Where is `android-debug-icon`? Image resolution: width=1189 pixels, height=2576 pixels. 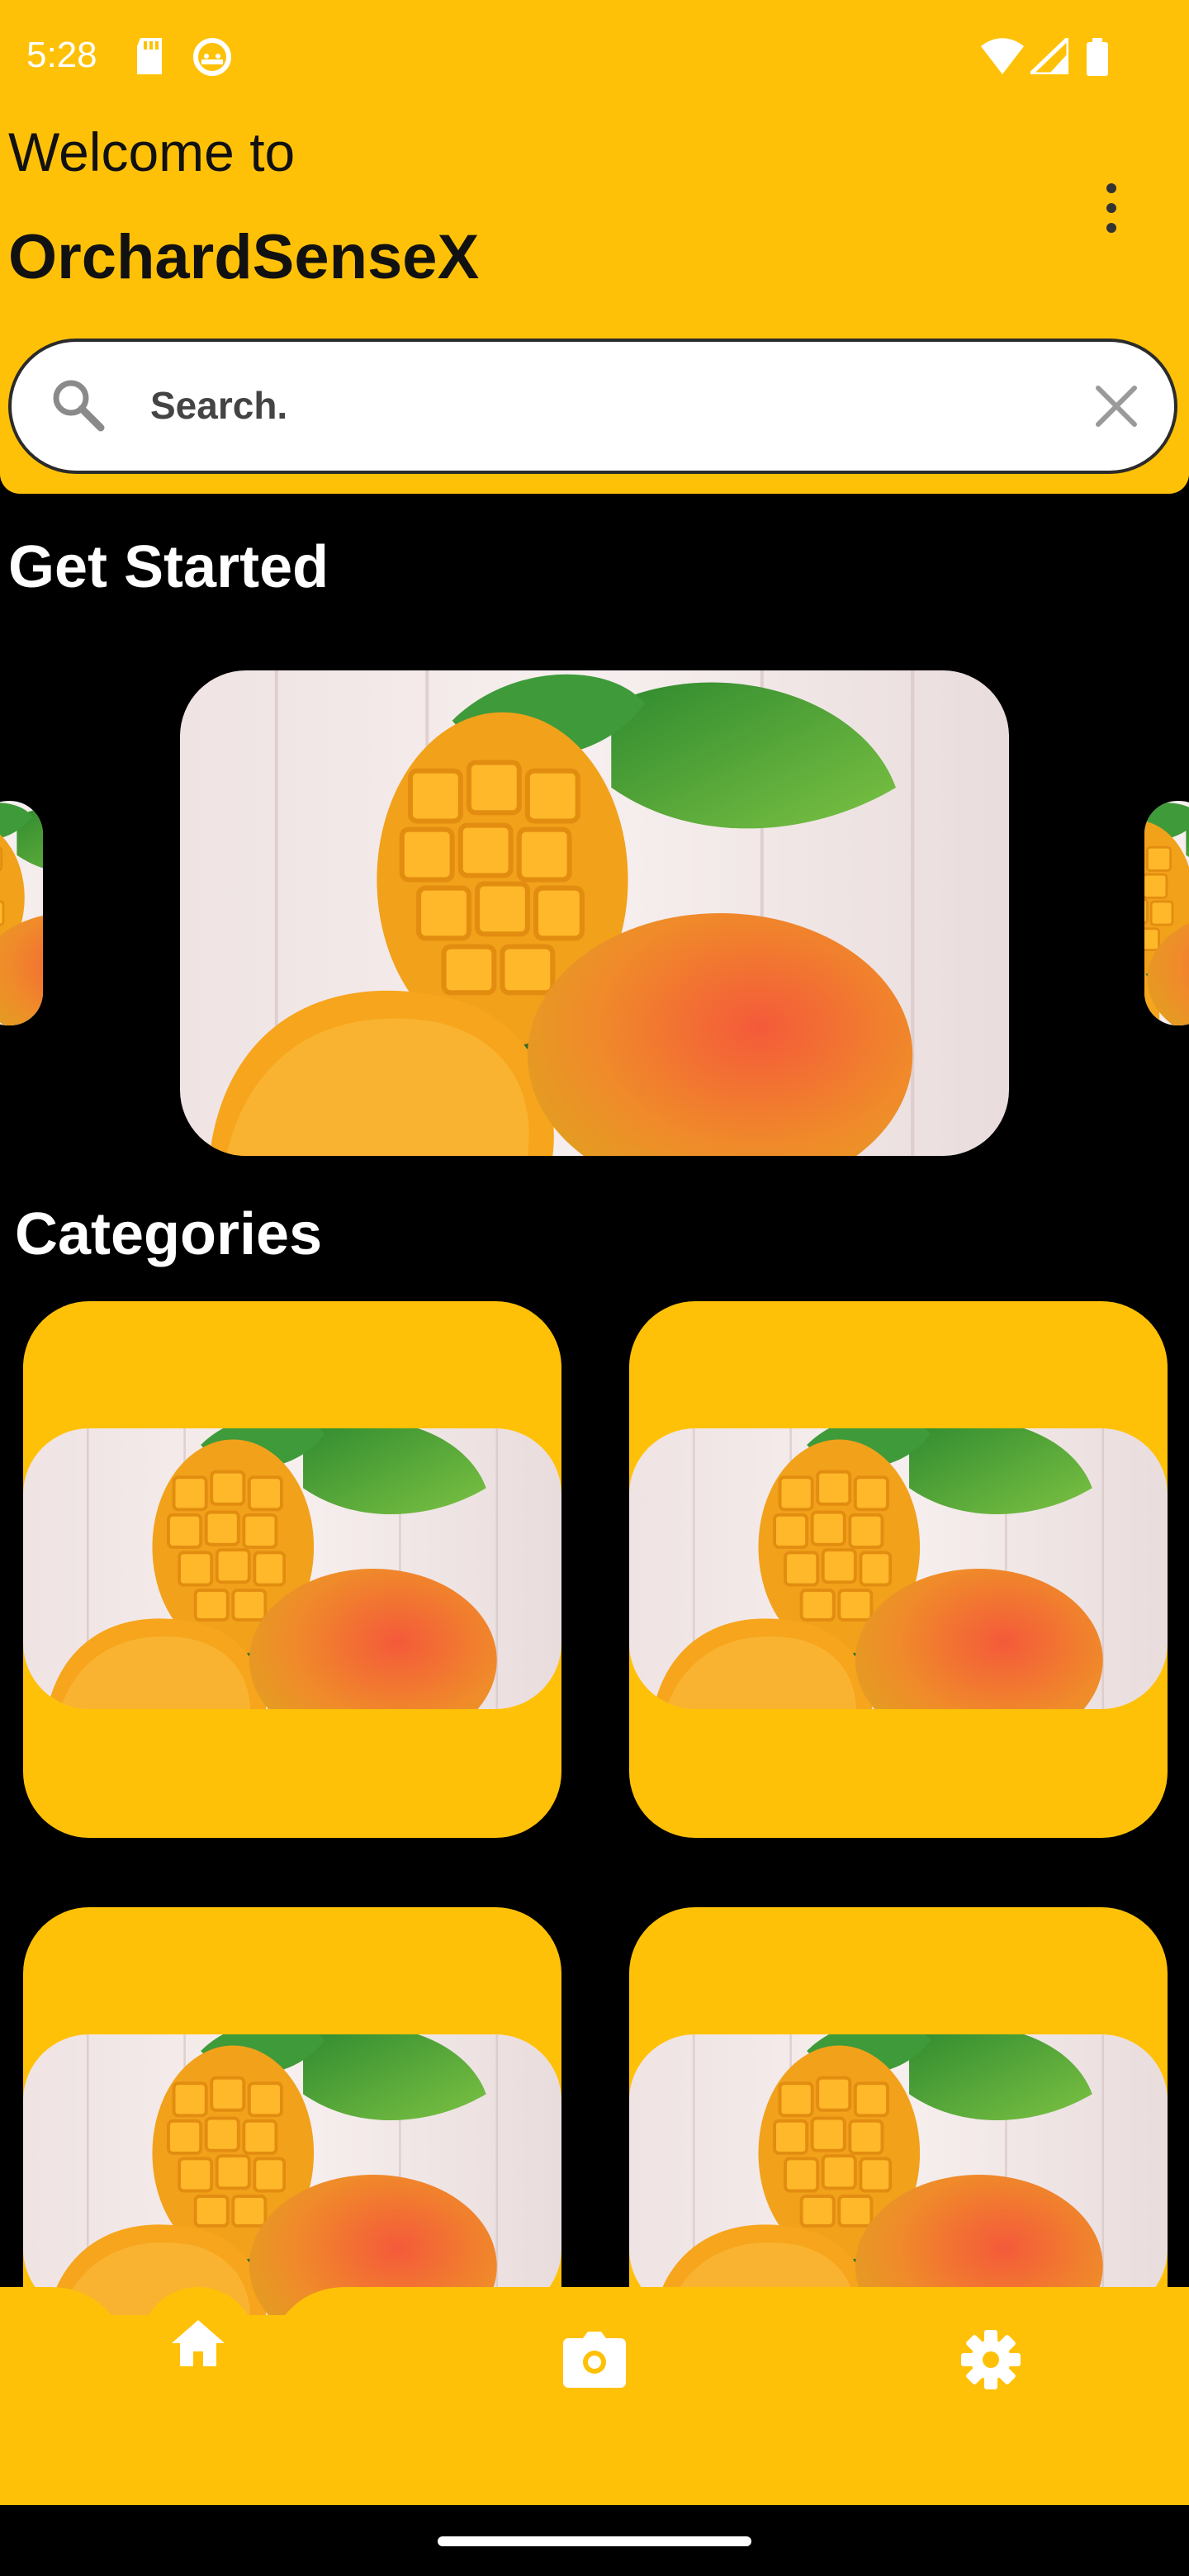
android-debug-icon is located at coordinates (212, 59).